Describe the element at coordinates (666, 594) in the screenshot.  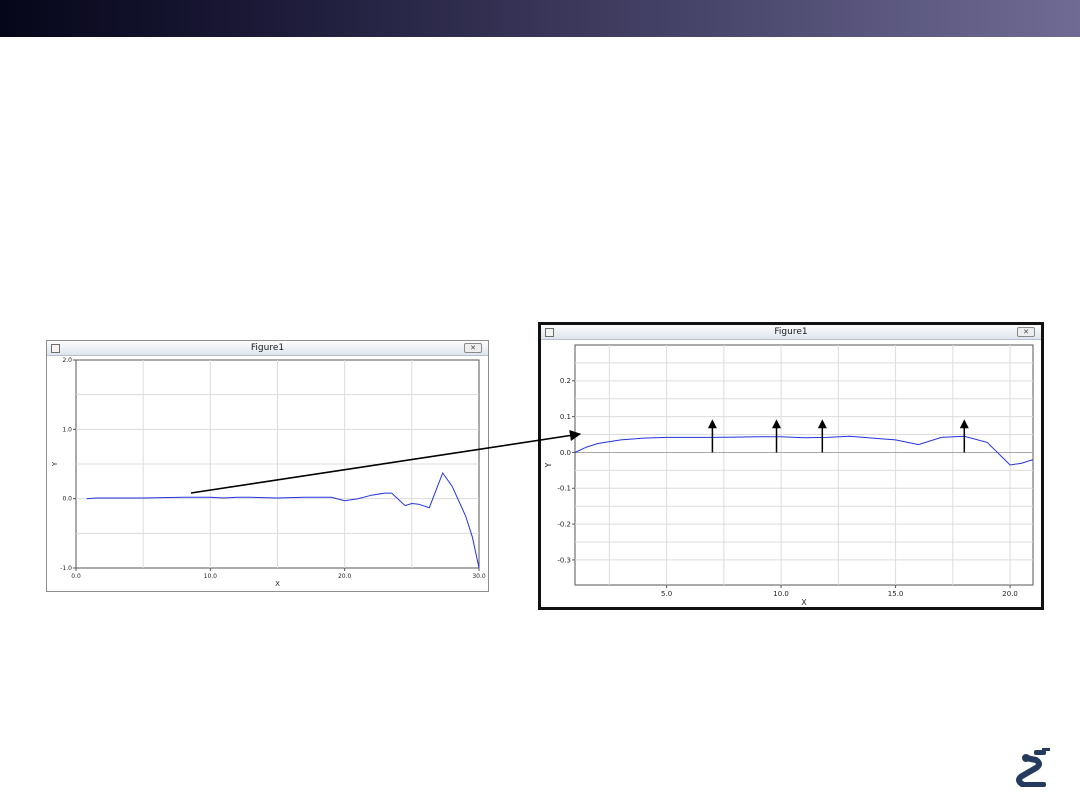
I see `x-tick-label: 5.0` at that location.